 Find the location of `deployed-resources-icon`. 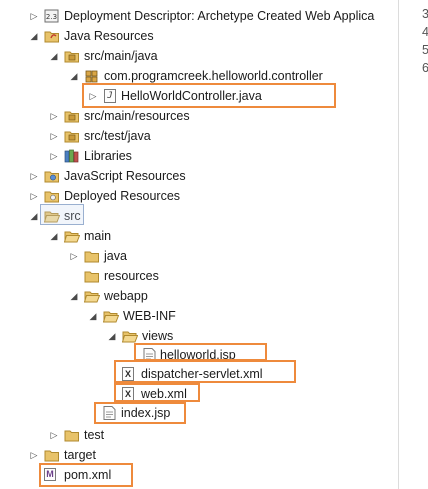

deployed-resources-icon is located at coordinates (52, 196).